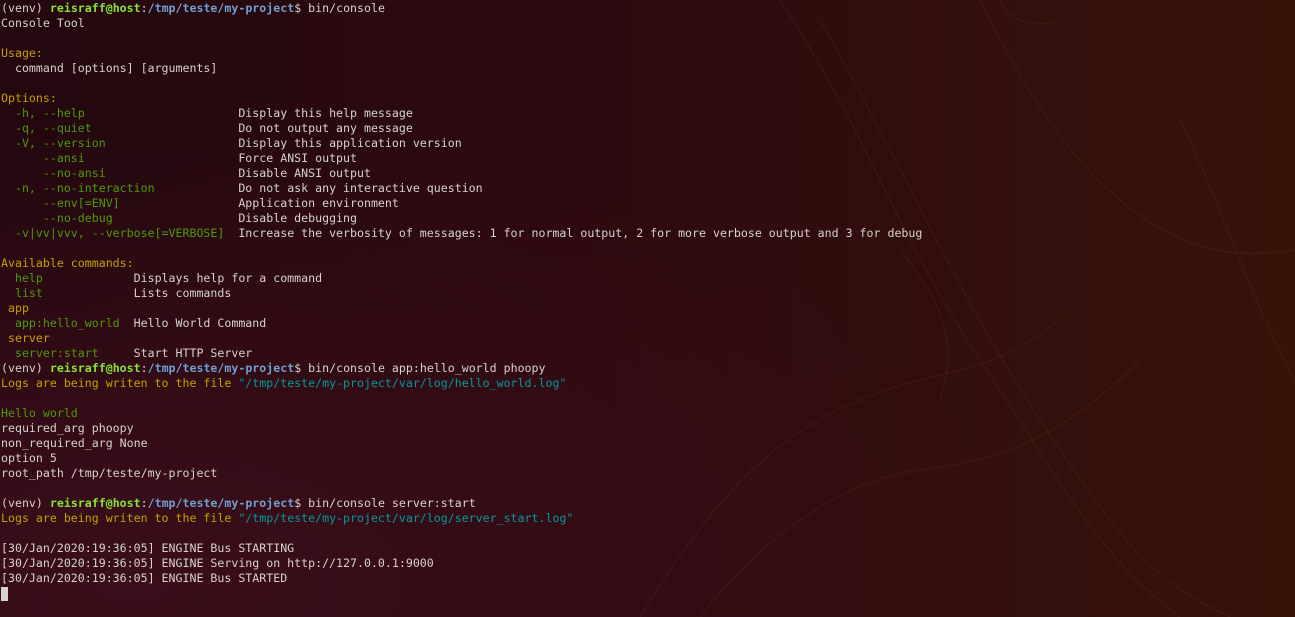  What do you see at coordinates (461, 98) in the screenshot?
I see `terminal-line: Options:` at bounding box center [461, 98].